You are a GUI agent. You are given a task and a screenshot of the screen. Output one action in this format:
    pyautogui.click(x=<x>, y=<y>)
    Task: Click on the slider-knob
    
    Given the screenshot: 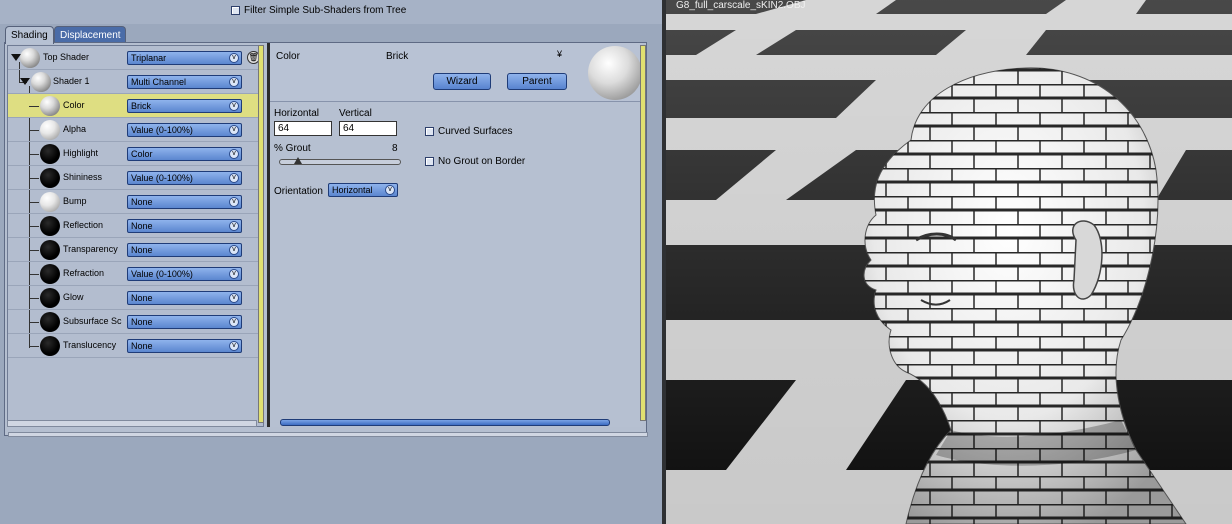 What is the action you would take?
    pyautogui.click(x=298, y=160)
    